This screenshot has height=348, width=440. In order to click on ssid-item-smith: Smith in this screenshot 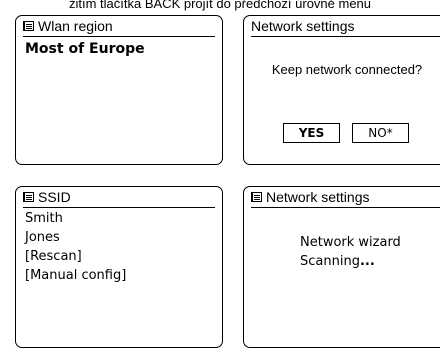, I will do `click(75, 218)`.